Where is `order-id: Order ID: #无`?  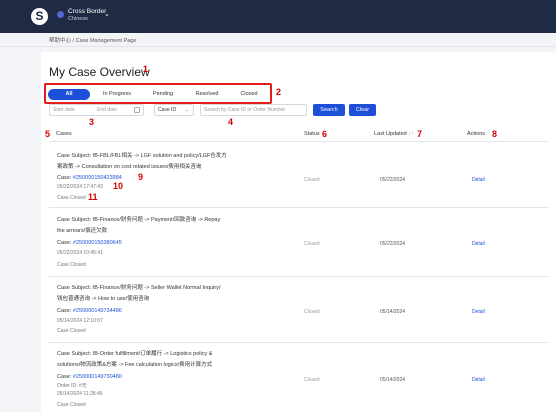 order-id: Order ID: #无 is located at coordinates (72, 386).